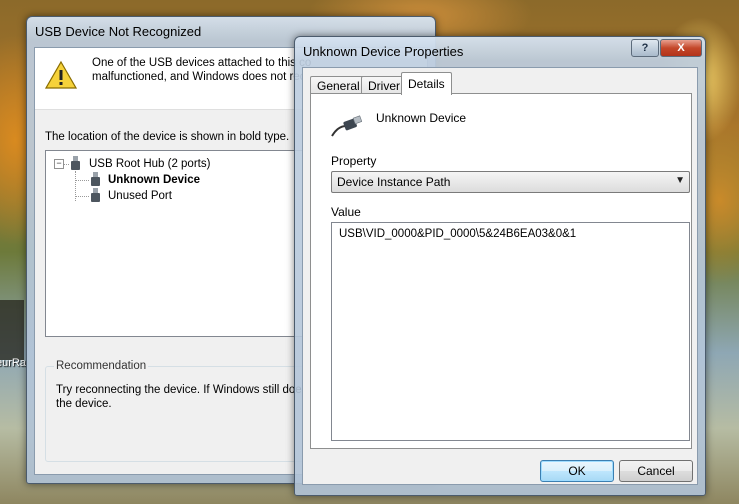 The width and height of the screenshot is (739, 504). What do you see at coordinates (61, 74) in the screenshot?
I see `warning-icon` at bounding box center [61, 74].